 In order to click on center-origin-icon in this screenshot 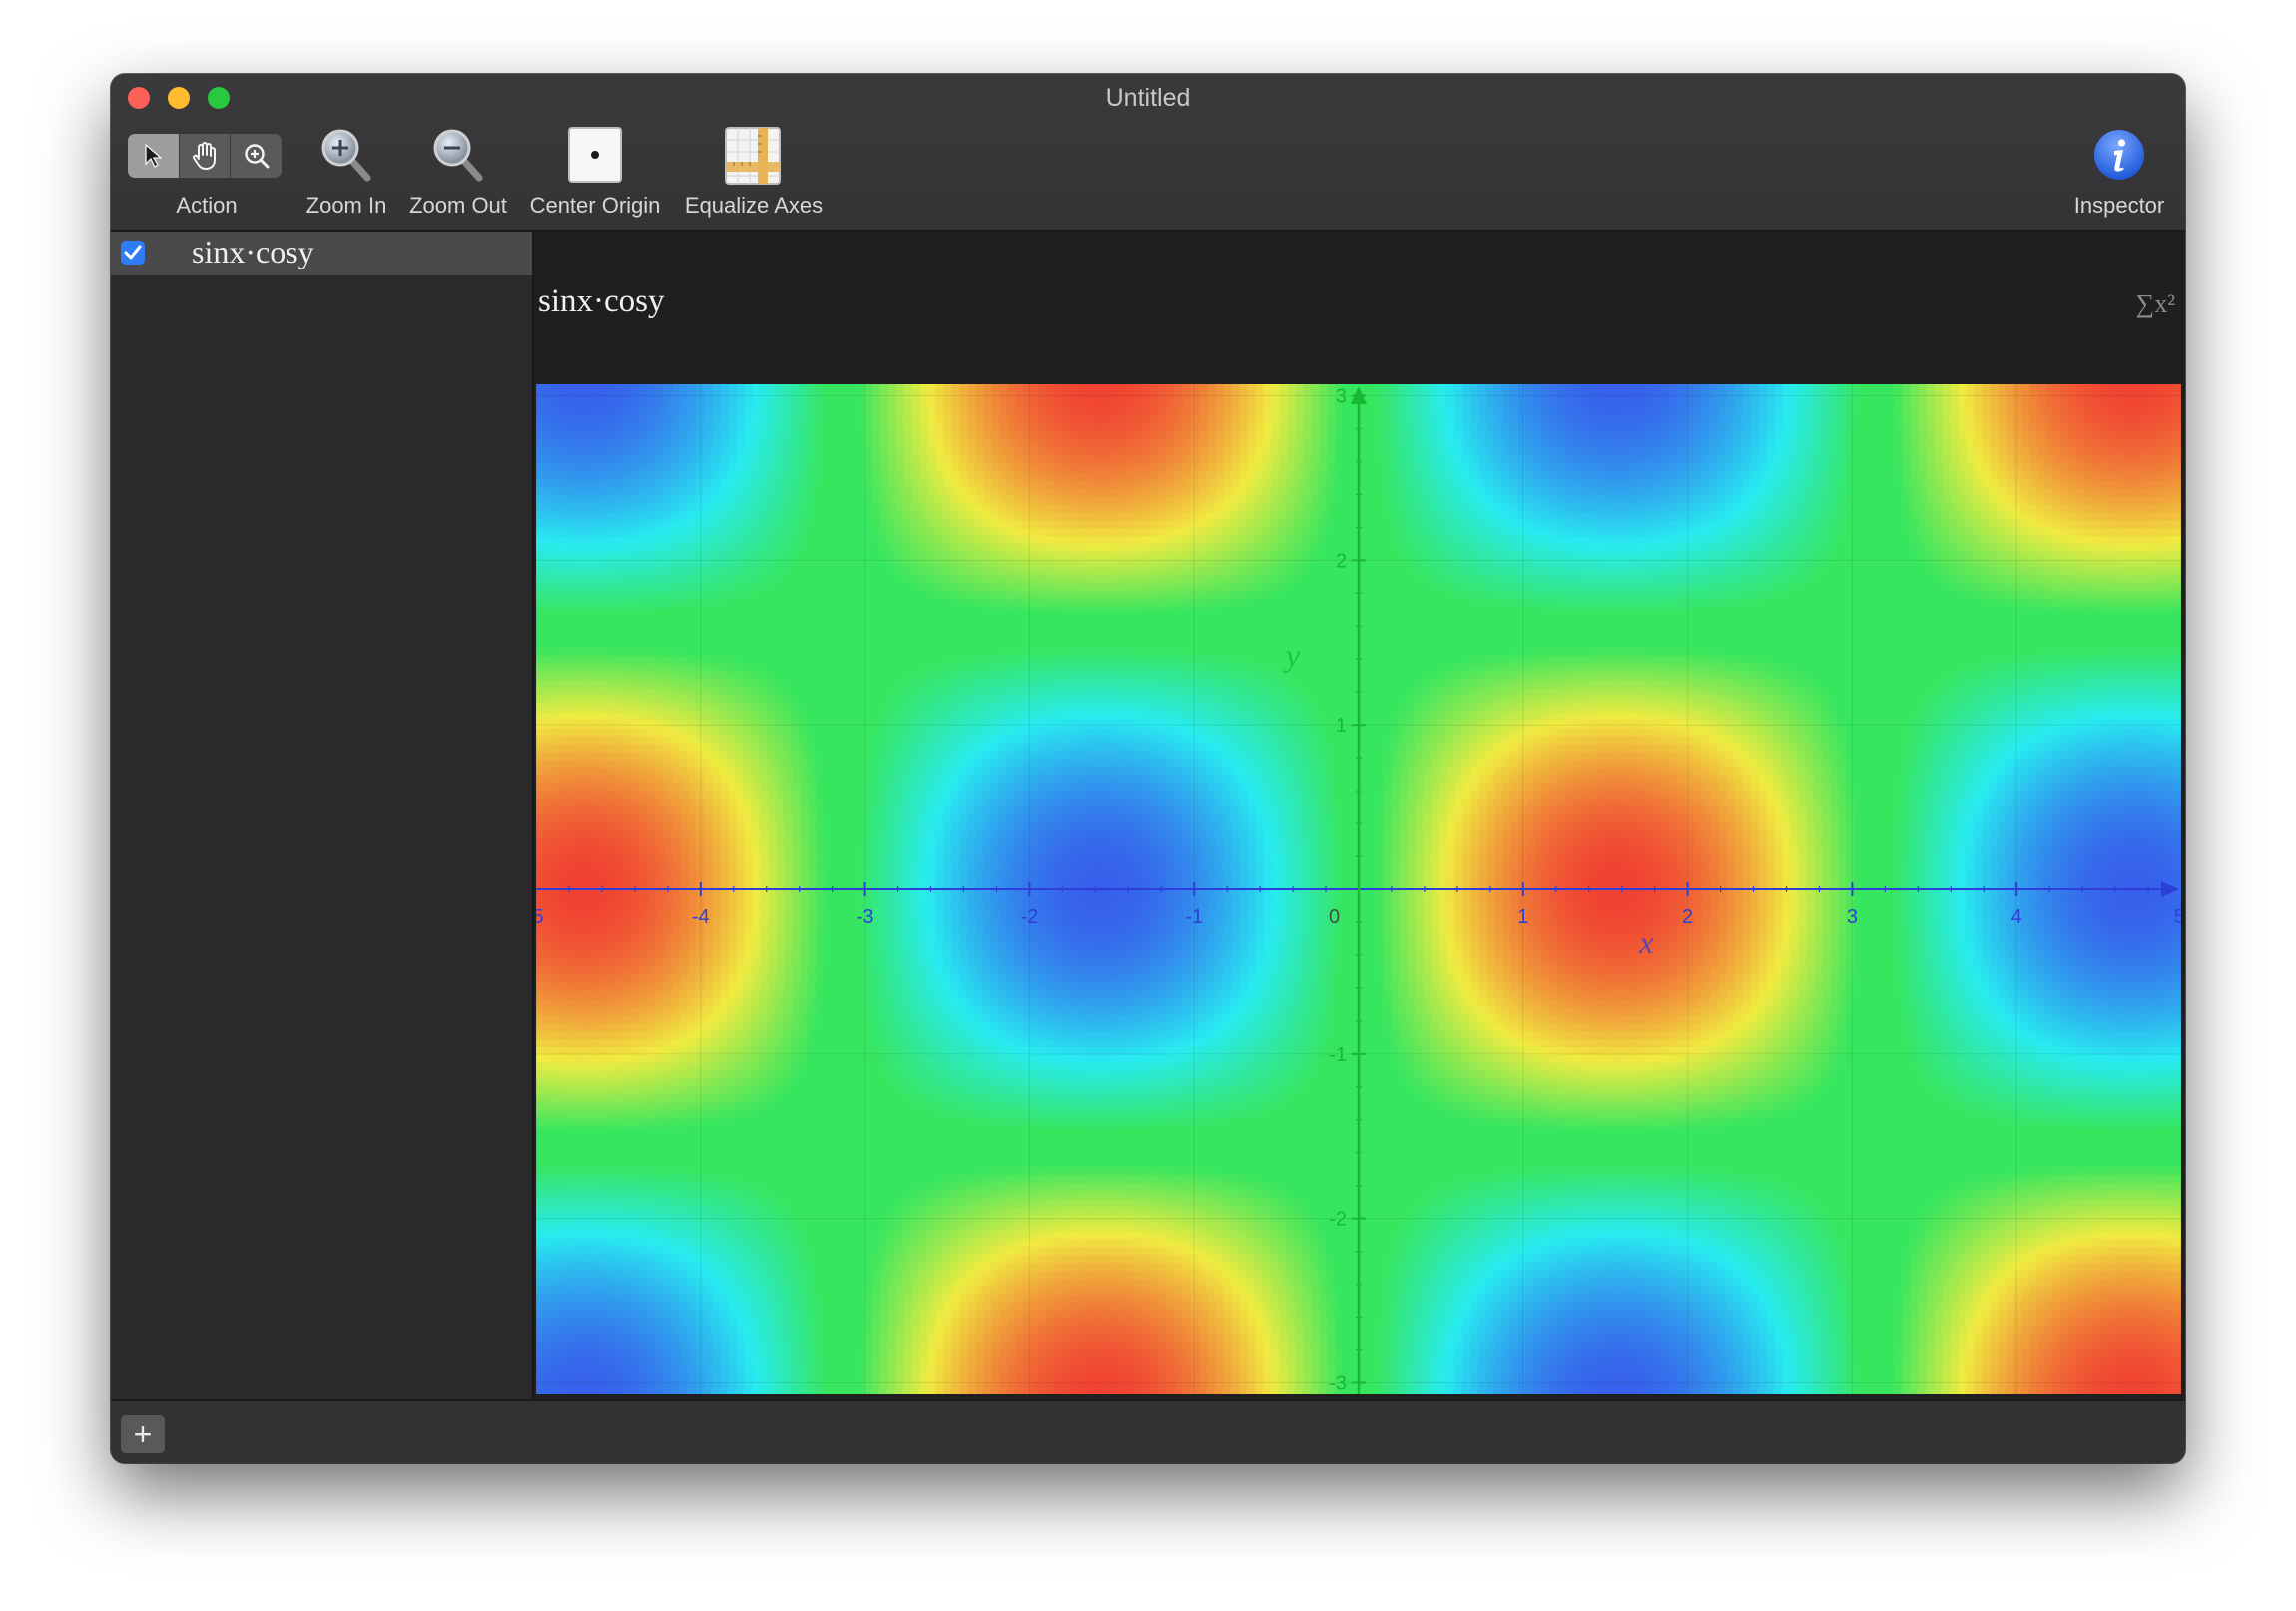, I will do `click(595, 155)`.